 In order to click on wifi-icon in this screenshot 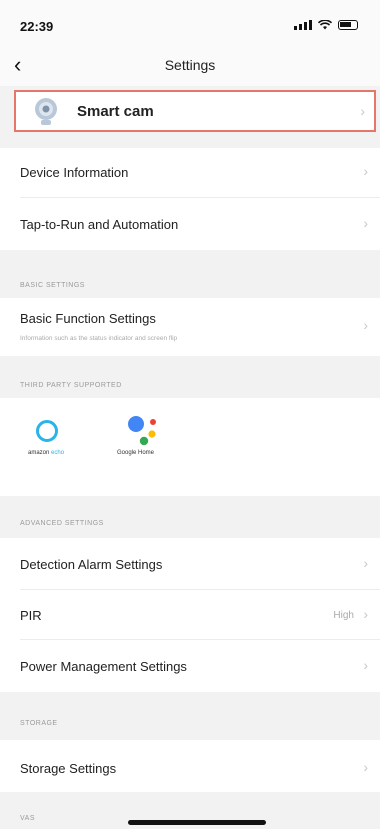, I will do `click(325, 25)`.